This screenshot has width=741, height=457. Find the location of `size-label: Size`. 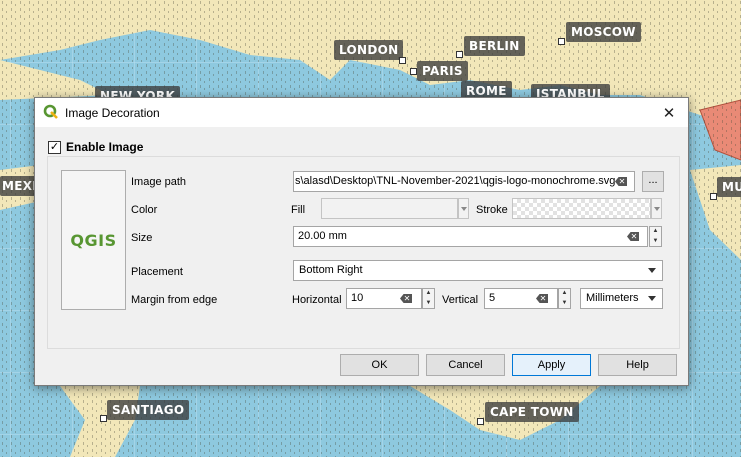

size-label: Size is located at coordinates (142, 238).